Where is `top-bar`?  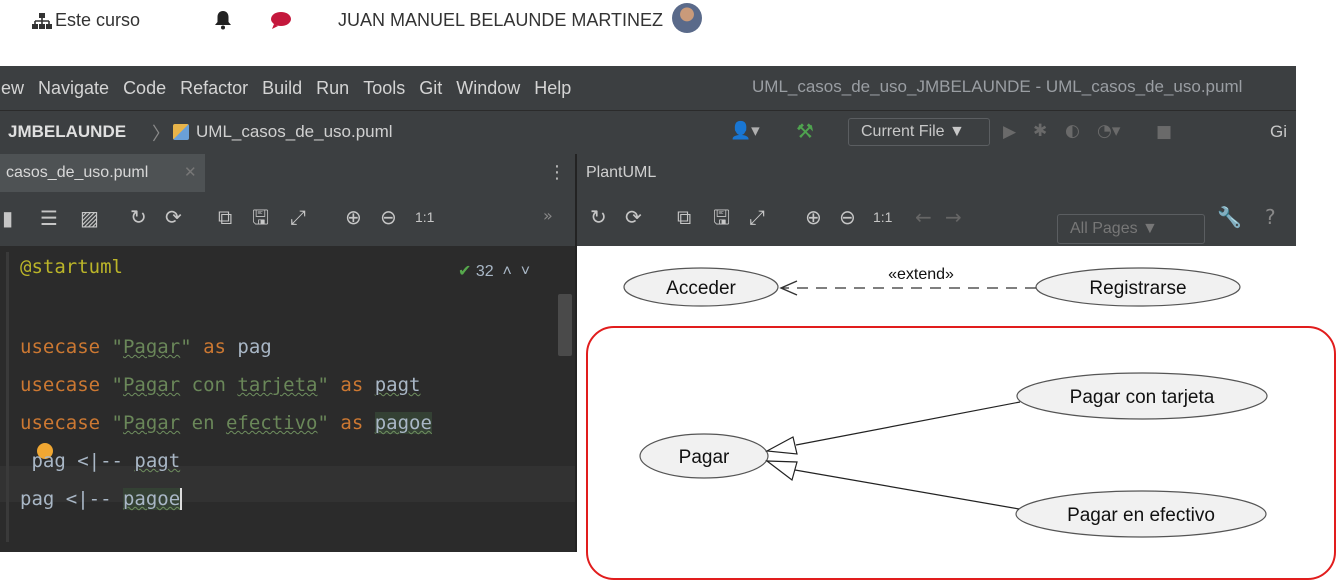 top-bar is located at coordinates (671, 22).